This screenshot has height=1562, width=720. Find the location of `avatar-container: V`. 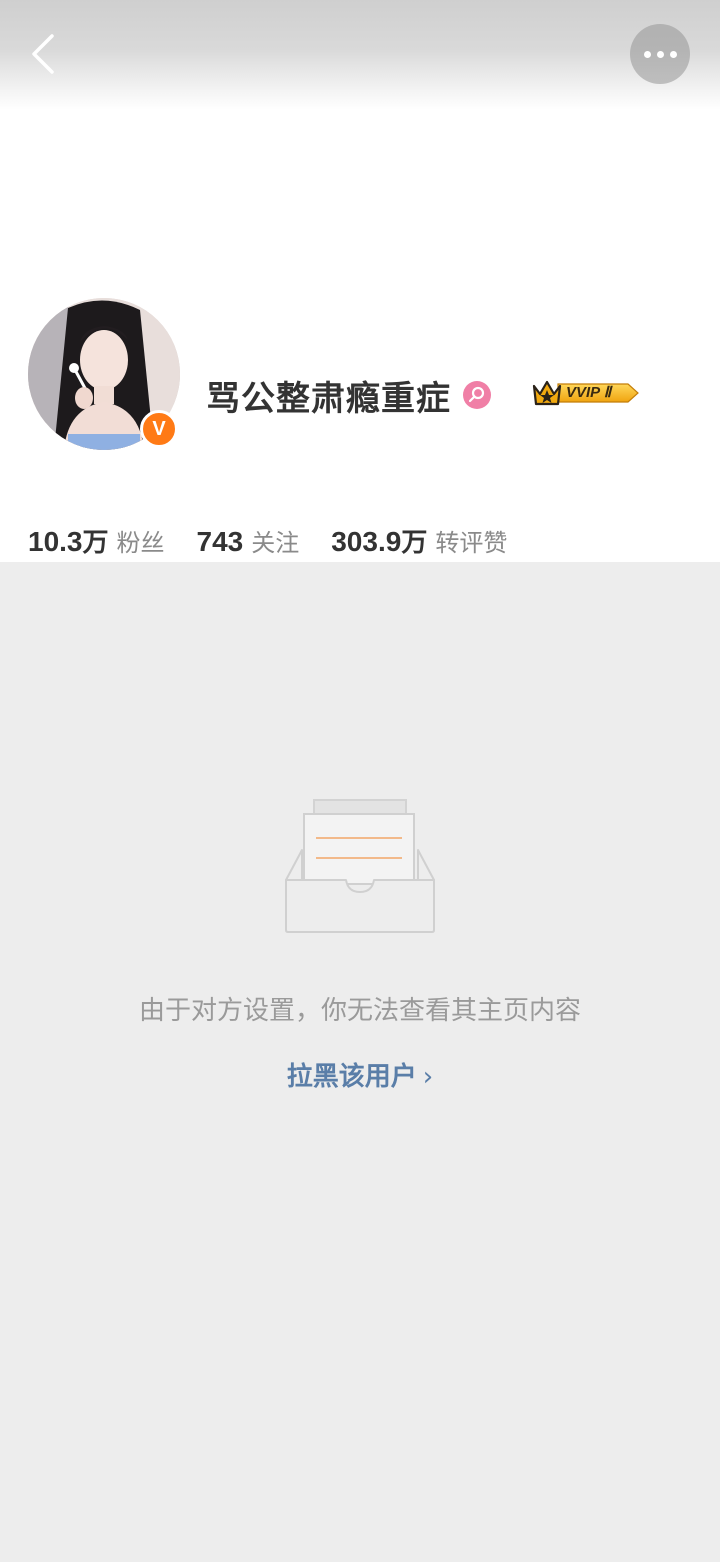

avatar-container: V is located at coordinates (104, 374).